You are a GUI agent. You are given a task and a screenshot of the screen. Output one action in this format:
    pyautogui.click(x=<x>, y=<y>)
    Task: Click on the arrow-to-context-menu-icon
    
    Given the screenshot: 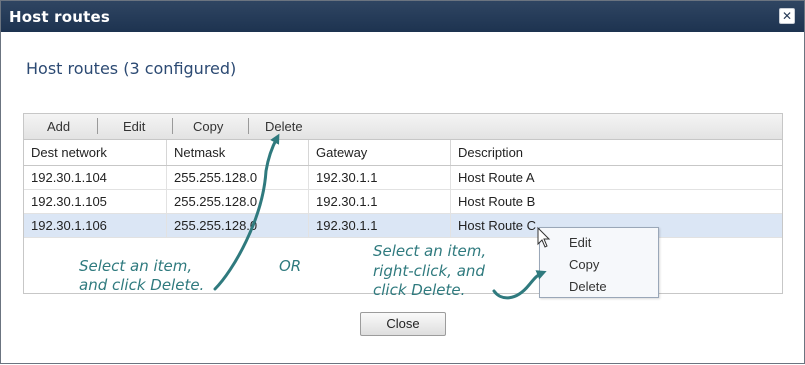 What is the action you would take?
    pyautogui.click(x=519, y=285)
    